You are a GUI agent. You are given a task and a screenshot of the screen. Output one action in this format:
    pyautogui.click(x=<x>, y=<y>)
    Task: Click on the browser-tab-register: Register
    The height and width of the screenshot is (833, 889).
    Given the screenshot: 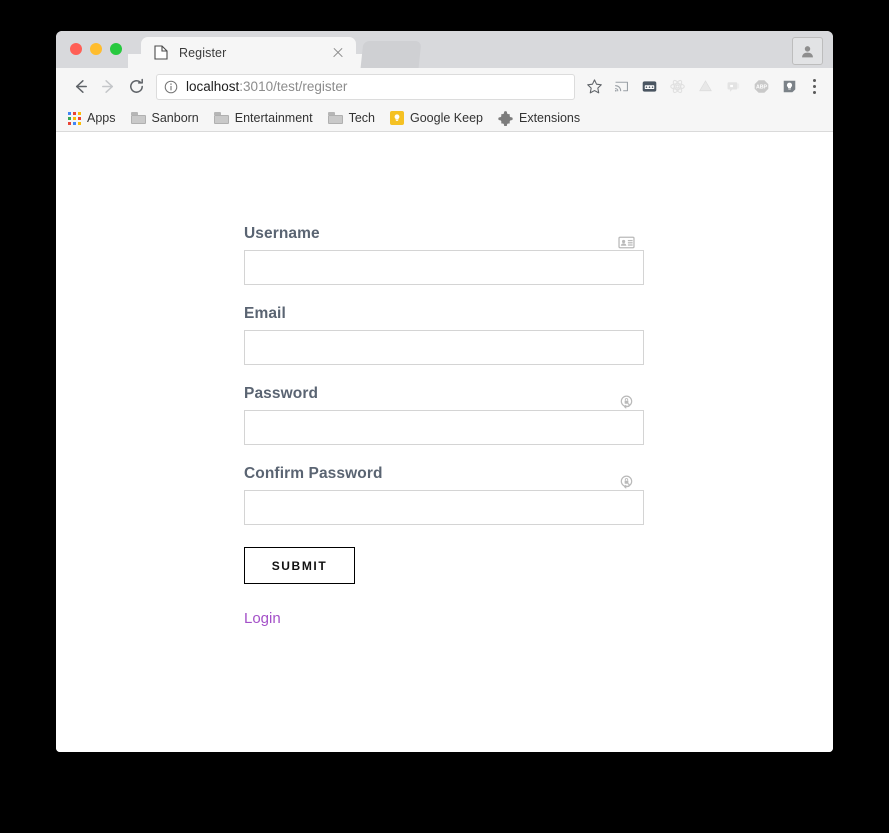 What is the action you would take?
    pyautogui.click(x=248, y=52)
    